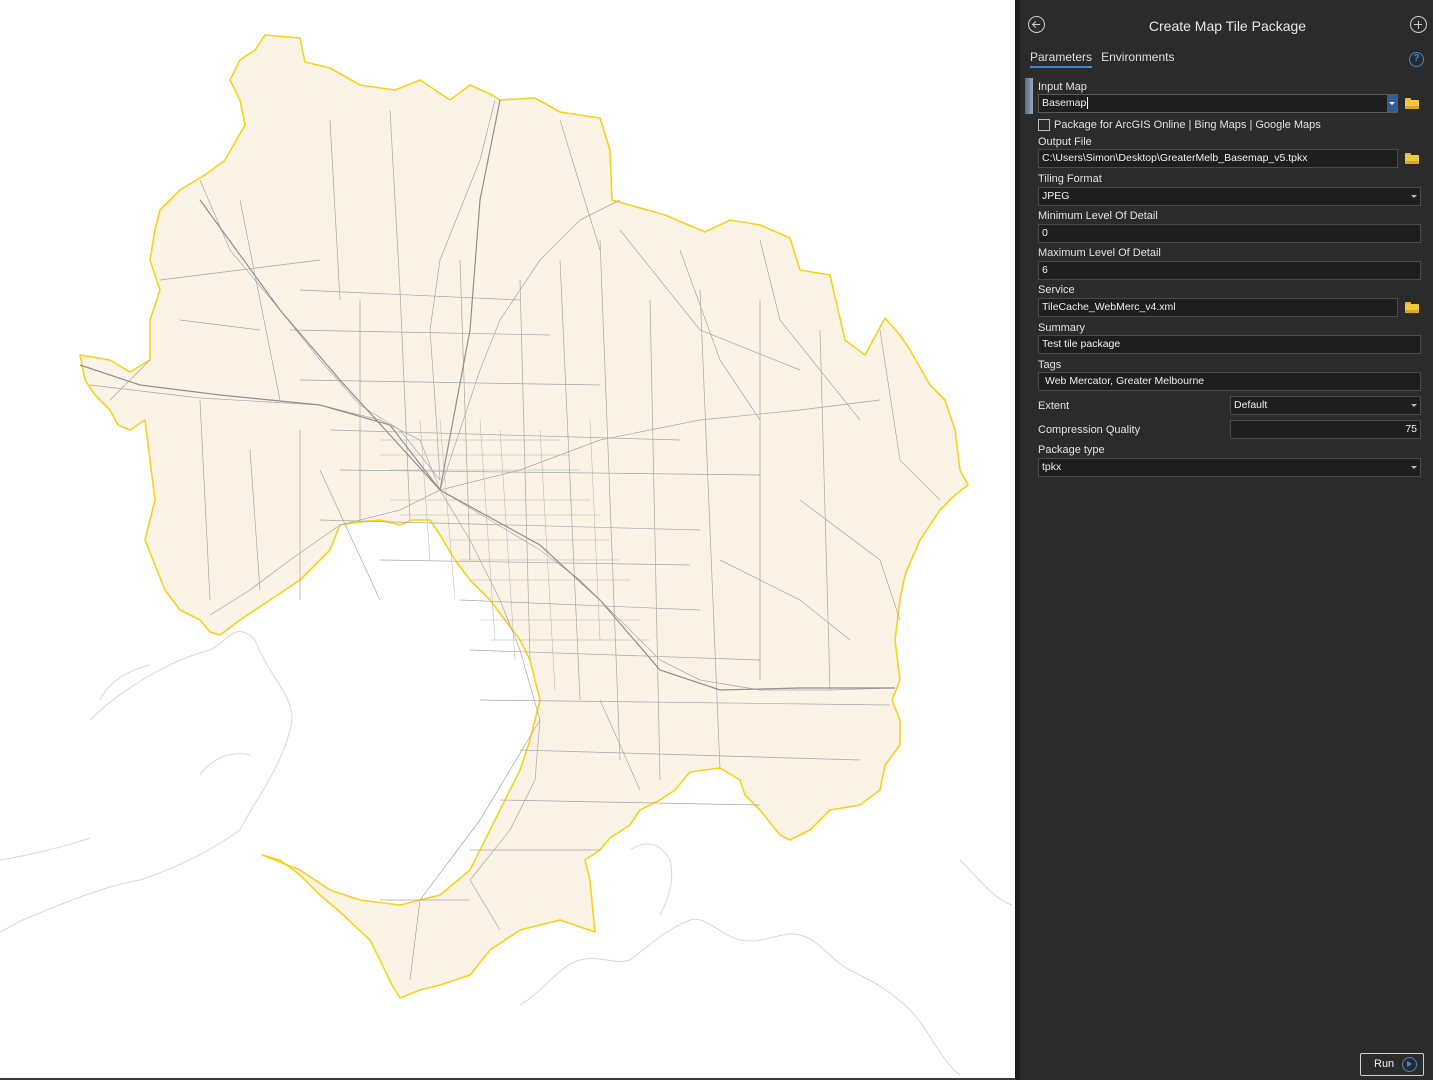 Image resolution: width=1433 pixels, height=1080 pixels. What do you see at coordinates (1054, 406) in the screenshot?
I see `extent-label: Extent` at bounding box center [1054, 406].